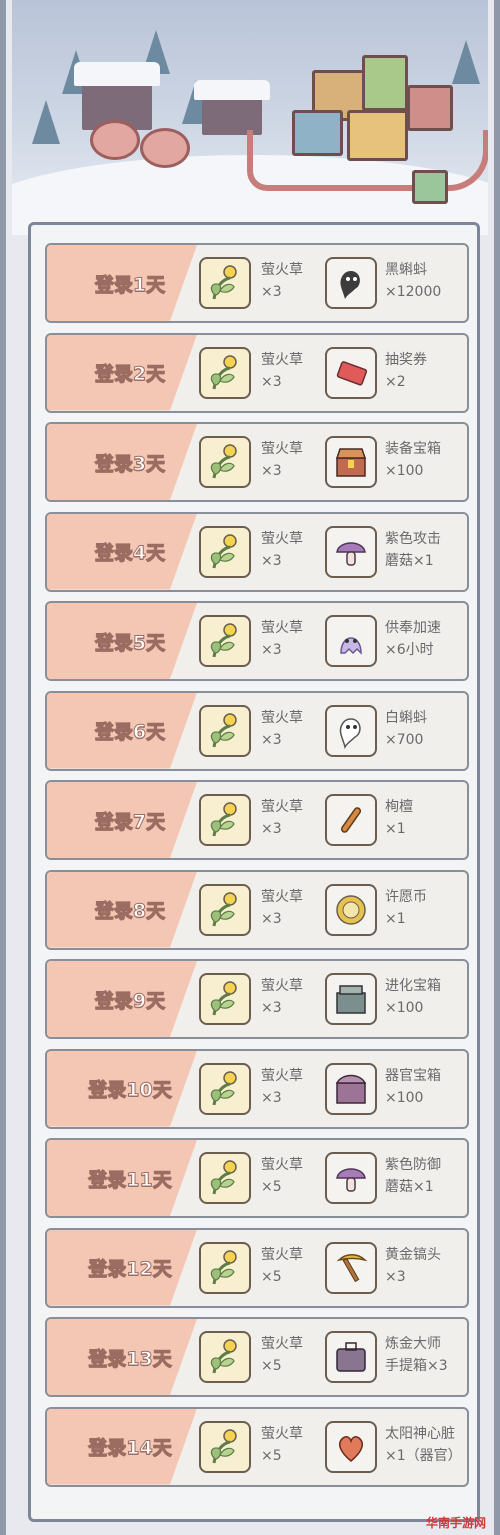 Image resolution: width=500 pixels, height=1535 pixels. Describe the element at coordinates (351, 1088) in the screenshot. I see `organ-chest-icon` at that location.